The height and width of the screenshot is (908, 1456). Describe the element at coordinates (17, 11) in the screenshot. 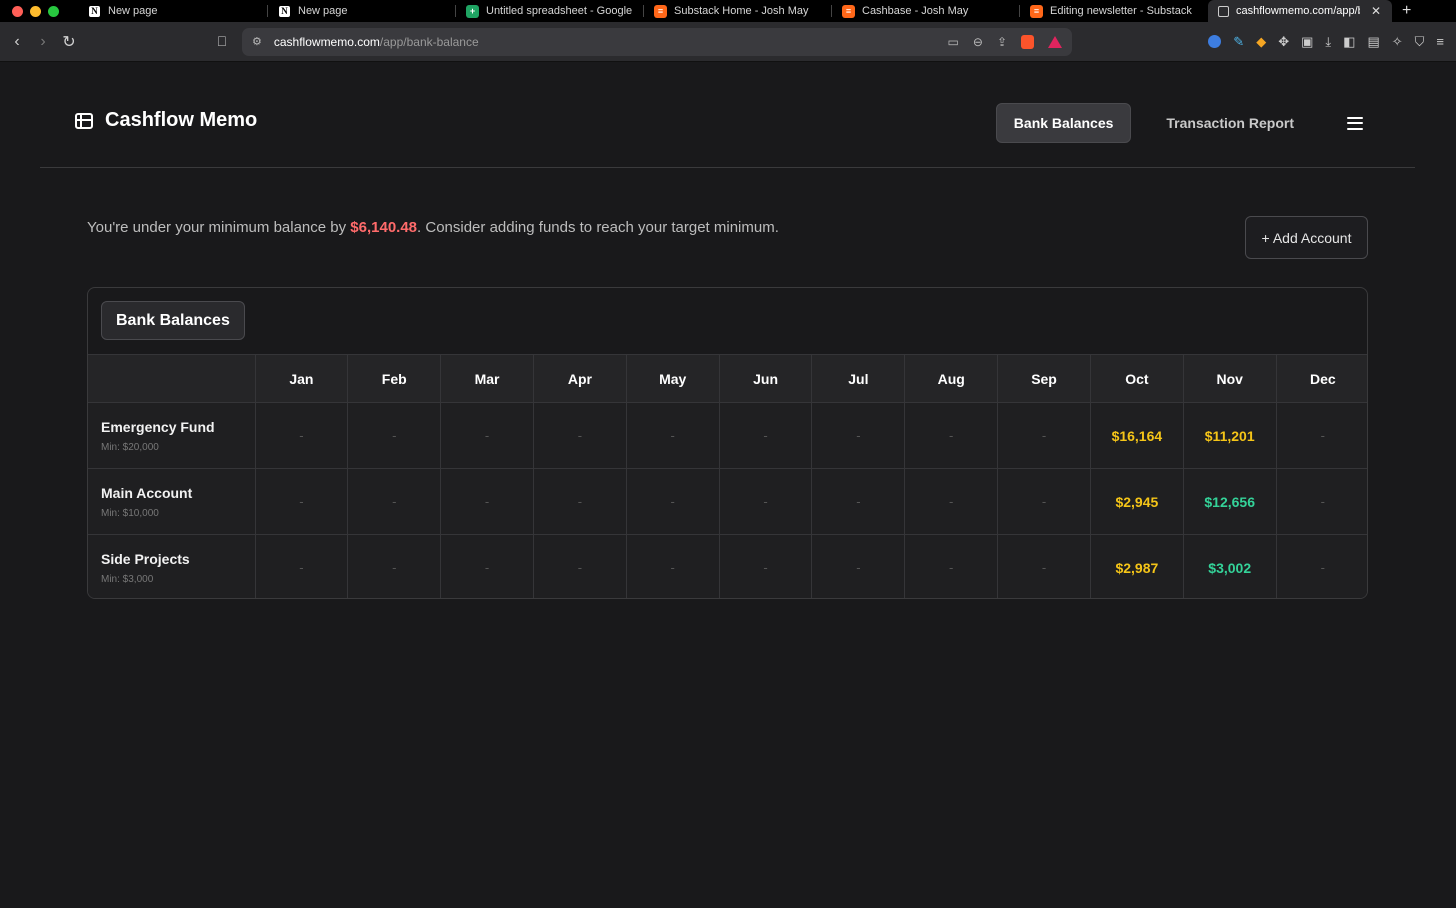

I see `close-window-button` at that location.